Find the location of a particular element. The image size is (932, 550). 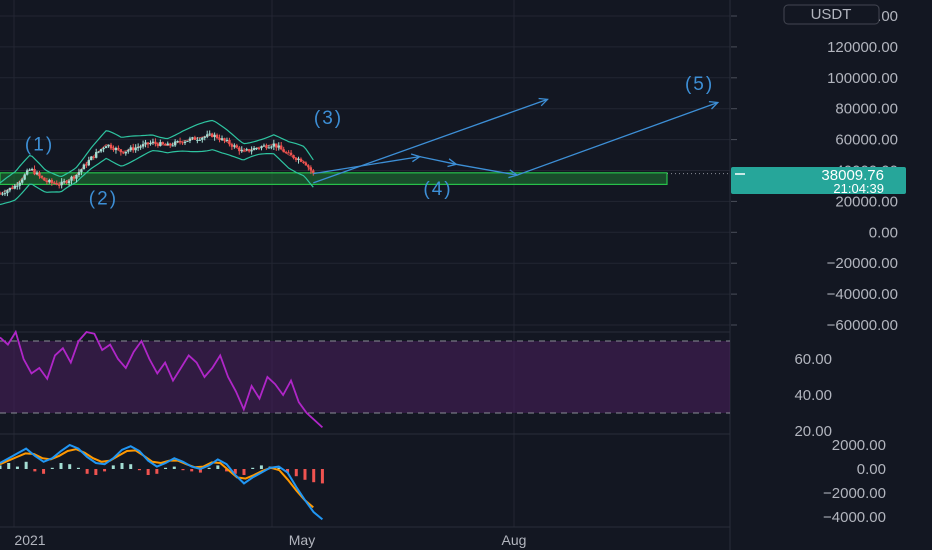

currency-badge: USDT is located at coordinates (831, 14).